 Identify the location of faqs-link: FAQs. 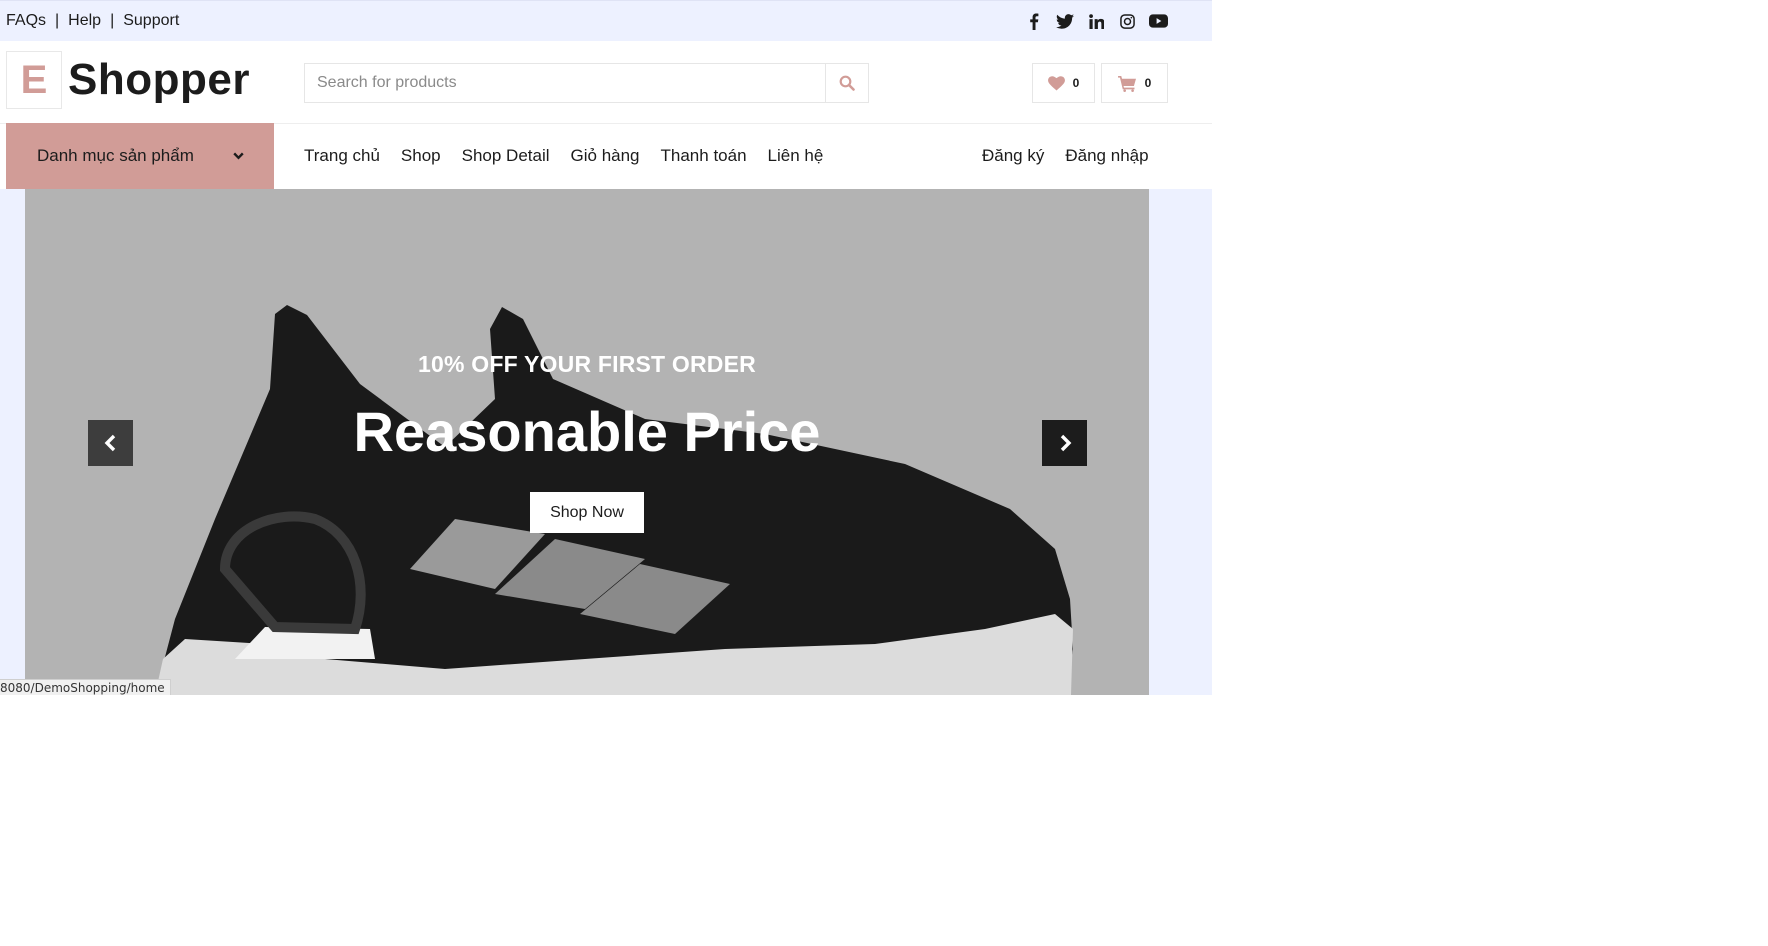
(26, 21).